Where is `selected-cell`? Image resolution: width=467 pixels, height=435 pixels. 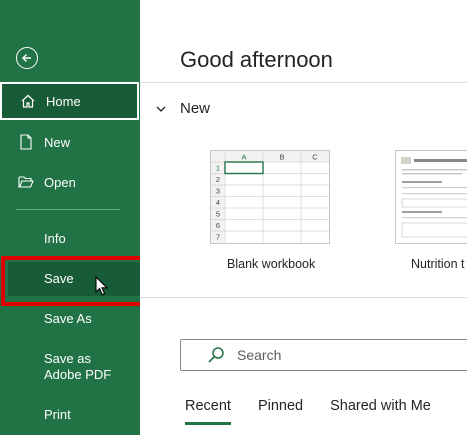 selected-cell is located at coordinates (244, 168).